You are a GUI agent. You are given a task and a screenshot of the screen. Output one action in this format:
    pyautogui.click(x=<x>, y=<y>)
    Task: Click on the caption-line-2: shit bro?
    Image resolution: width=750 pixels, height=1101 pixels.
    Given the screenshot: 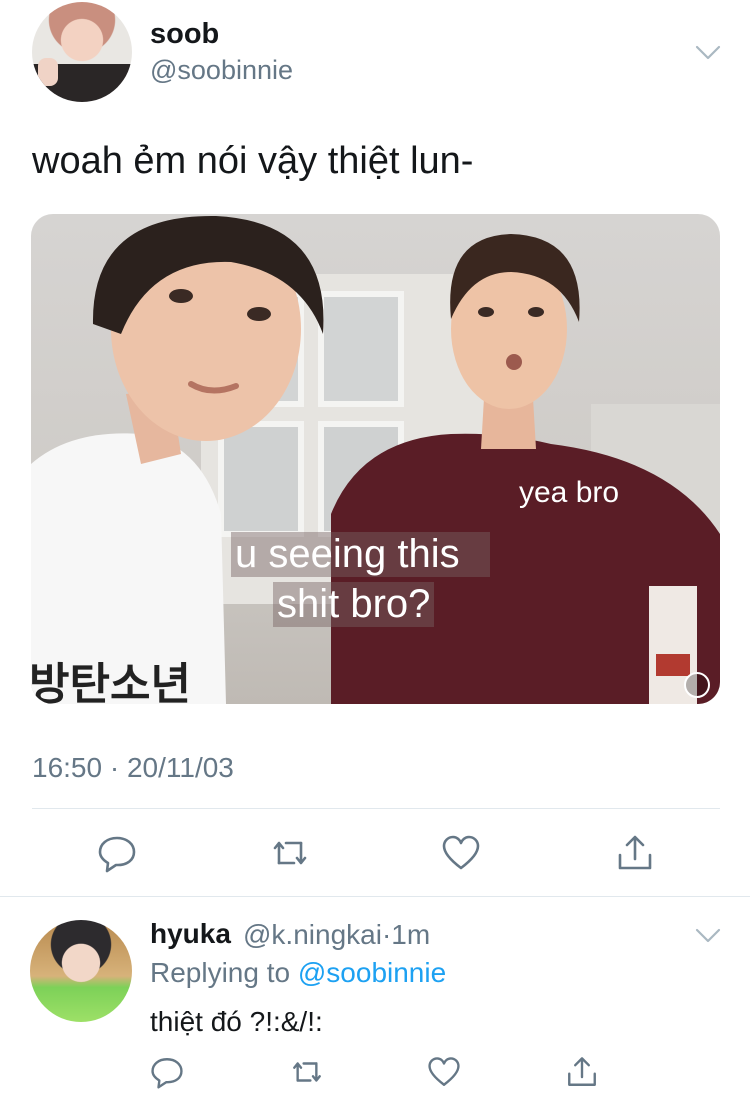 What is the action you would take?
    pyautogui.click(x=354, y=604)
    